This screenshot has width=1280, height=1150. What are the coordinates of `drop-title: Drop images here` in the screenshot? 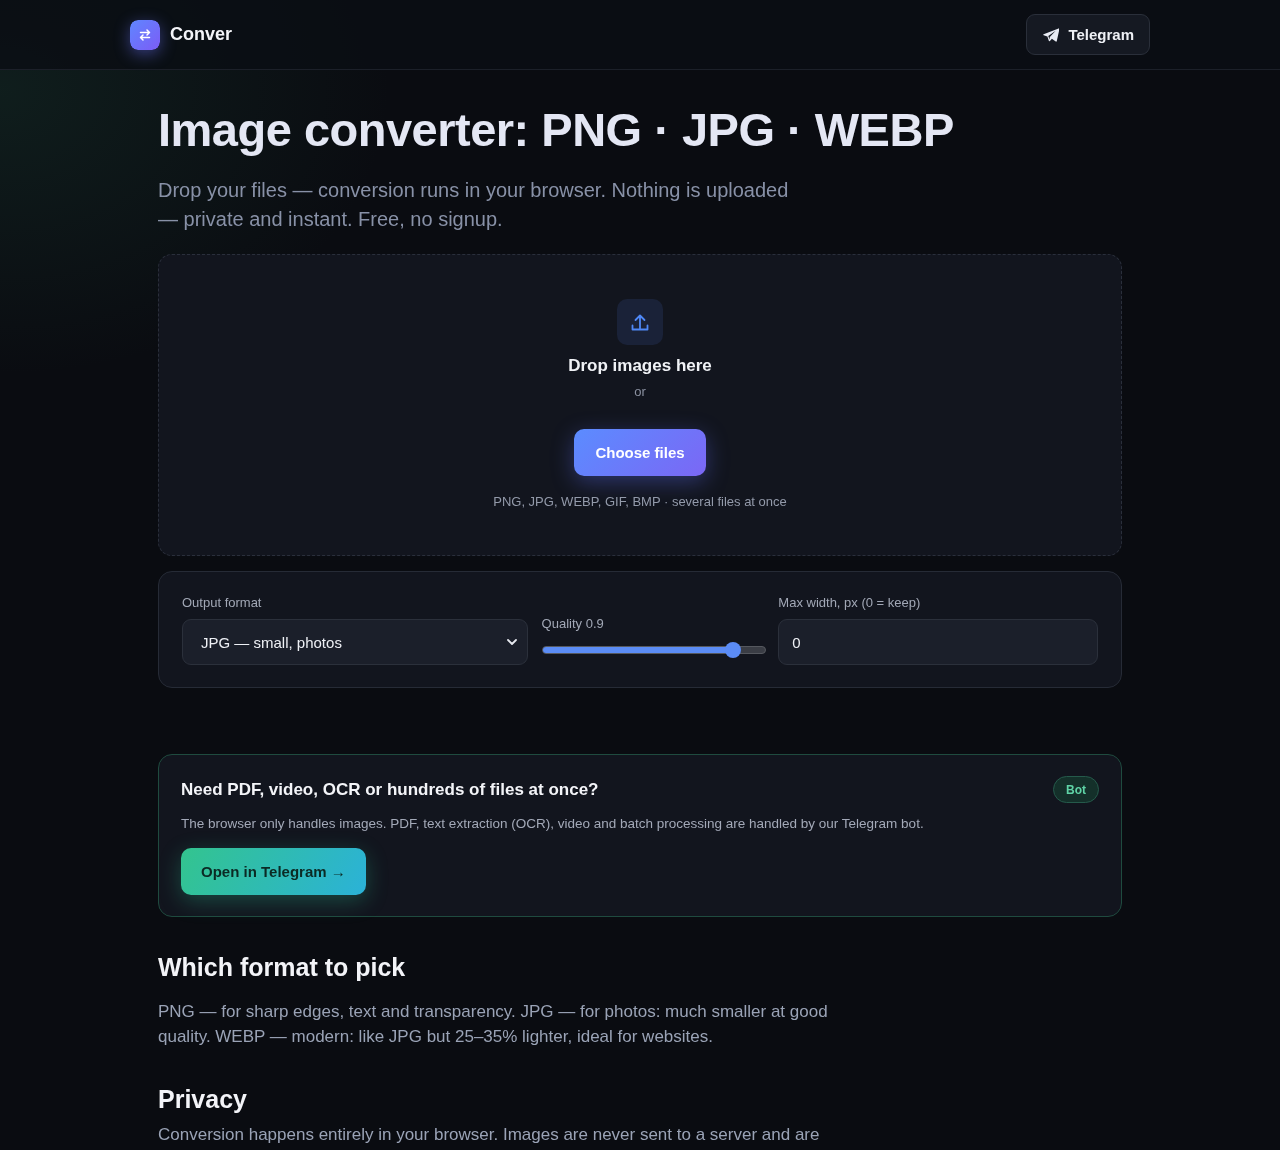 It's located at (640, 366).